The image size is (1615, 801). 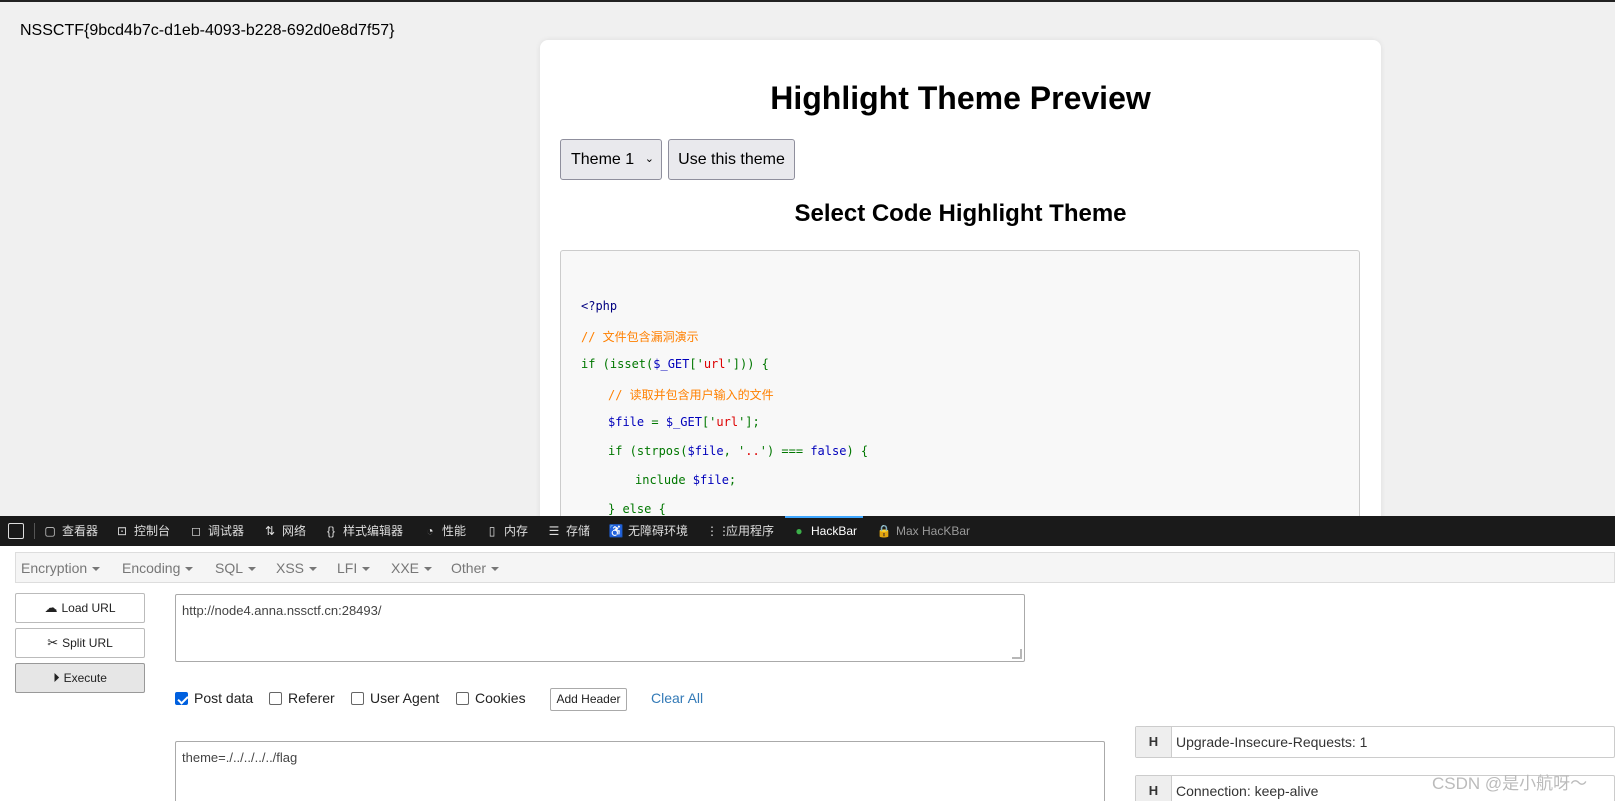 What do you see at coordinates (282, 610) in the screenshot?
I see `url-input-value: http://node4.anna.nssctf.cn:28493/` at bounding box center [282, 610].